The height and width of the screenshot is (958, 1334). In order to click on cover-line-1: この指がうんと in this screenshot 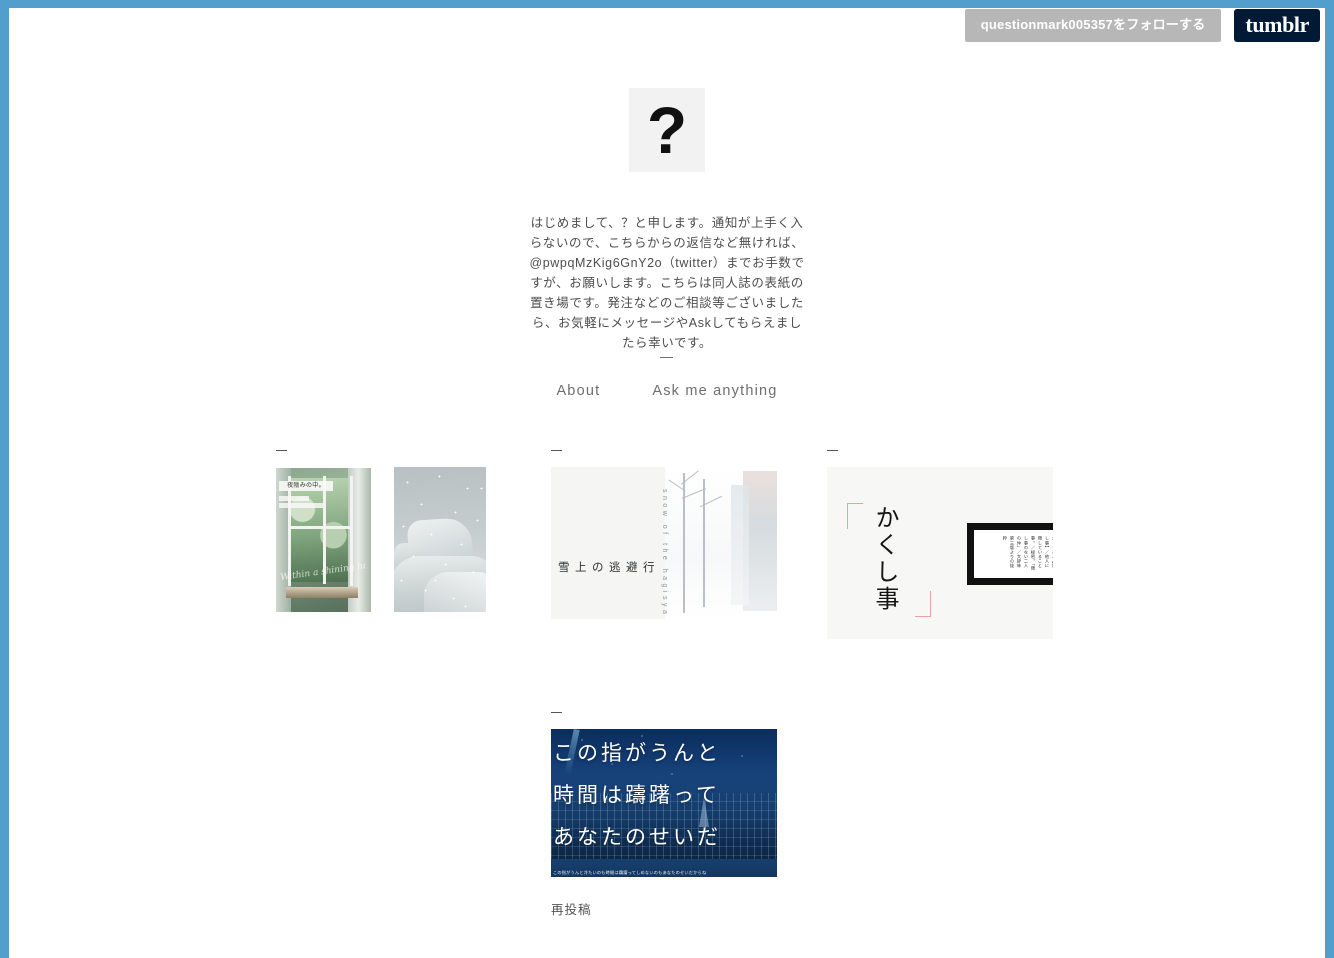, I will do `click(637, 753)`.